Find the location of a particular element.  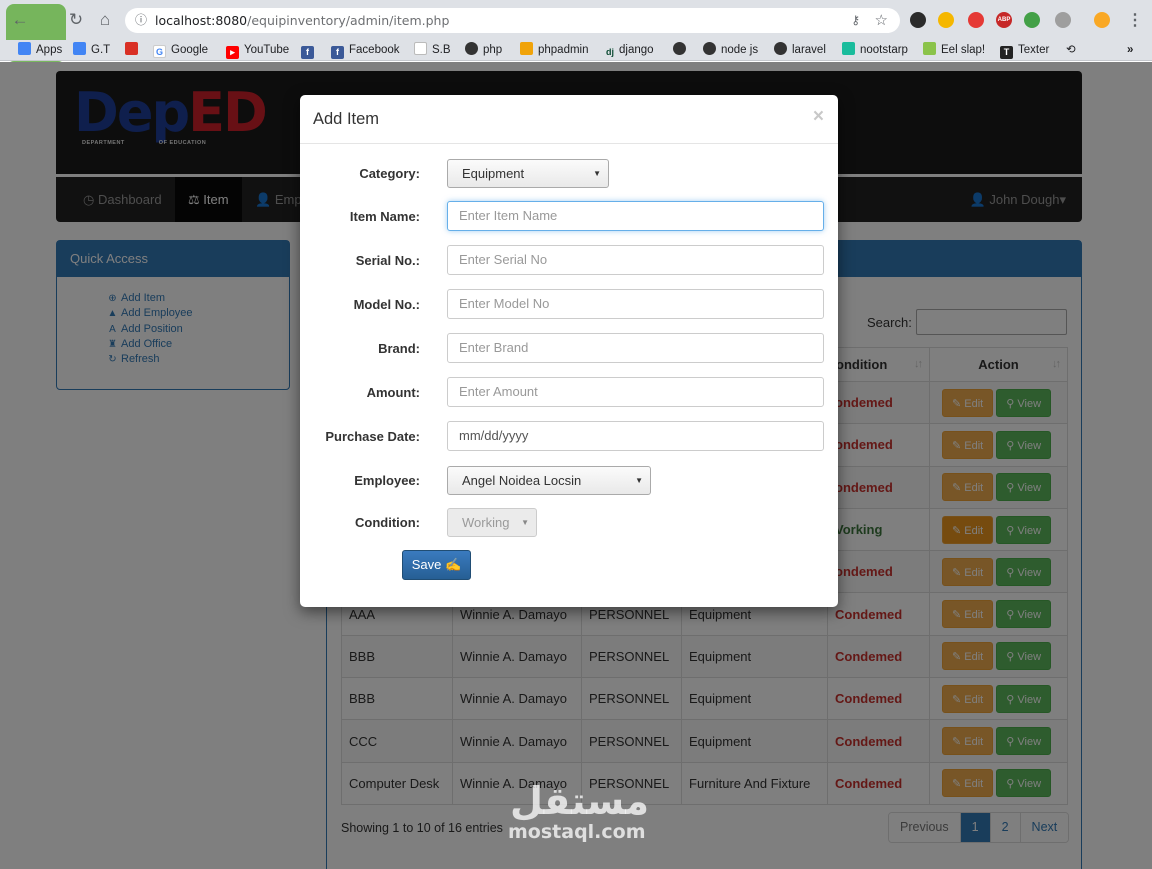

apps-icon is located at coordinates (24, 48).